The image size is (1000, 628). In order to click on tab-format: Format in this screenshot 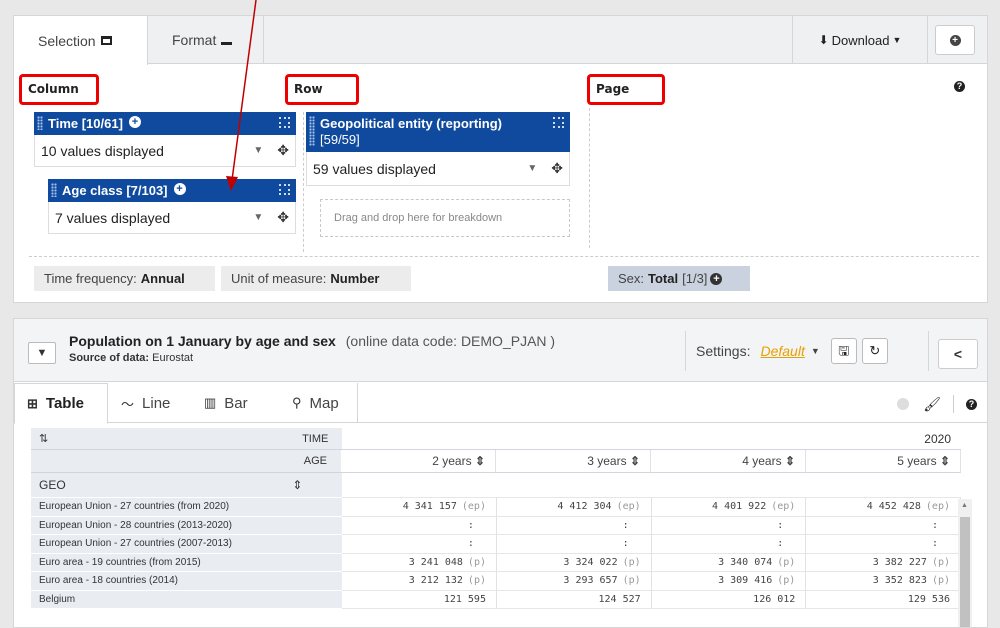, I will do `click(206, 40)`.